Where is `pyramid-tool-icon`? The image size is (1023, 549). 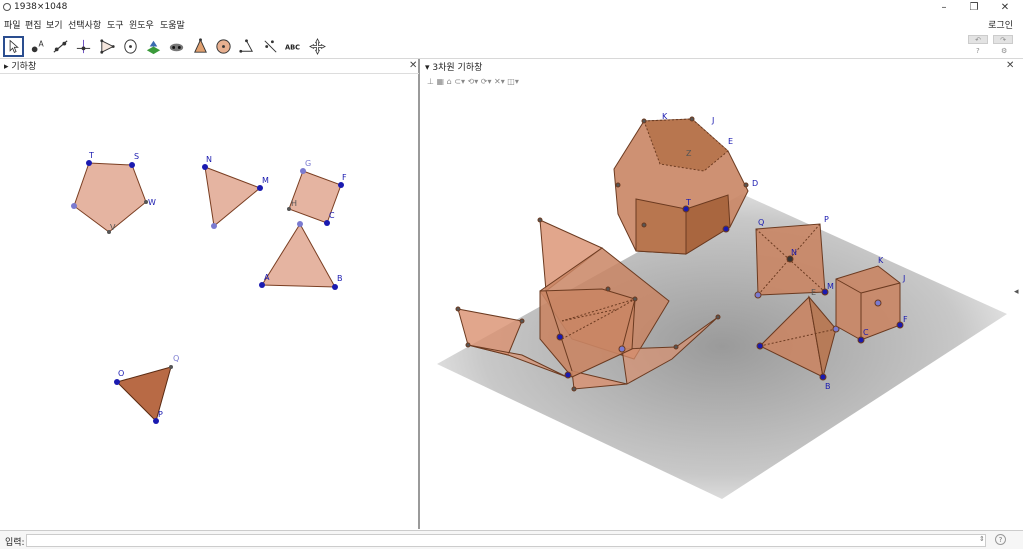
pyramid-tool-icon is located at coordinates (200, 46).